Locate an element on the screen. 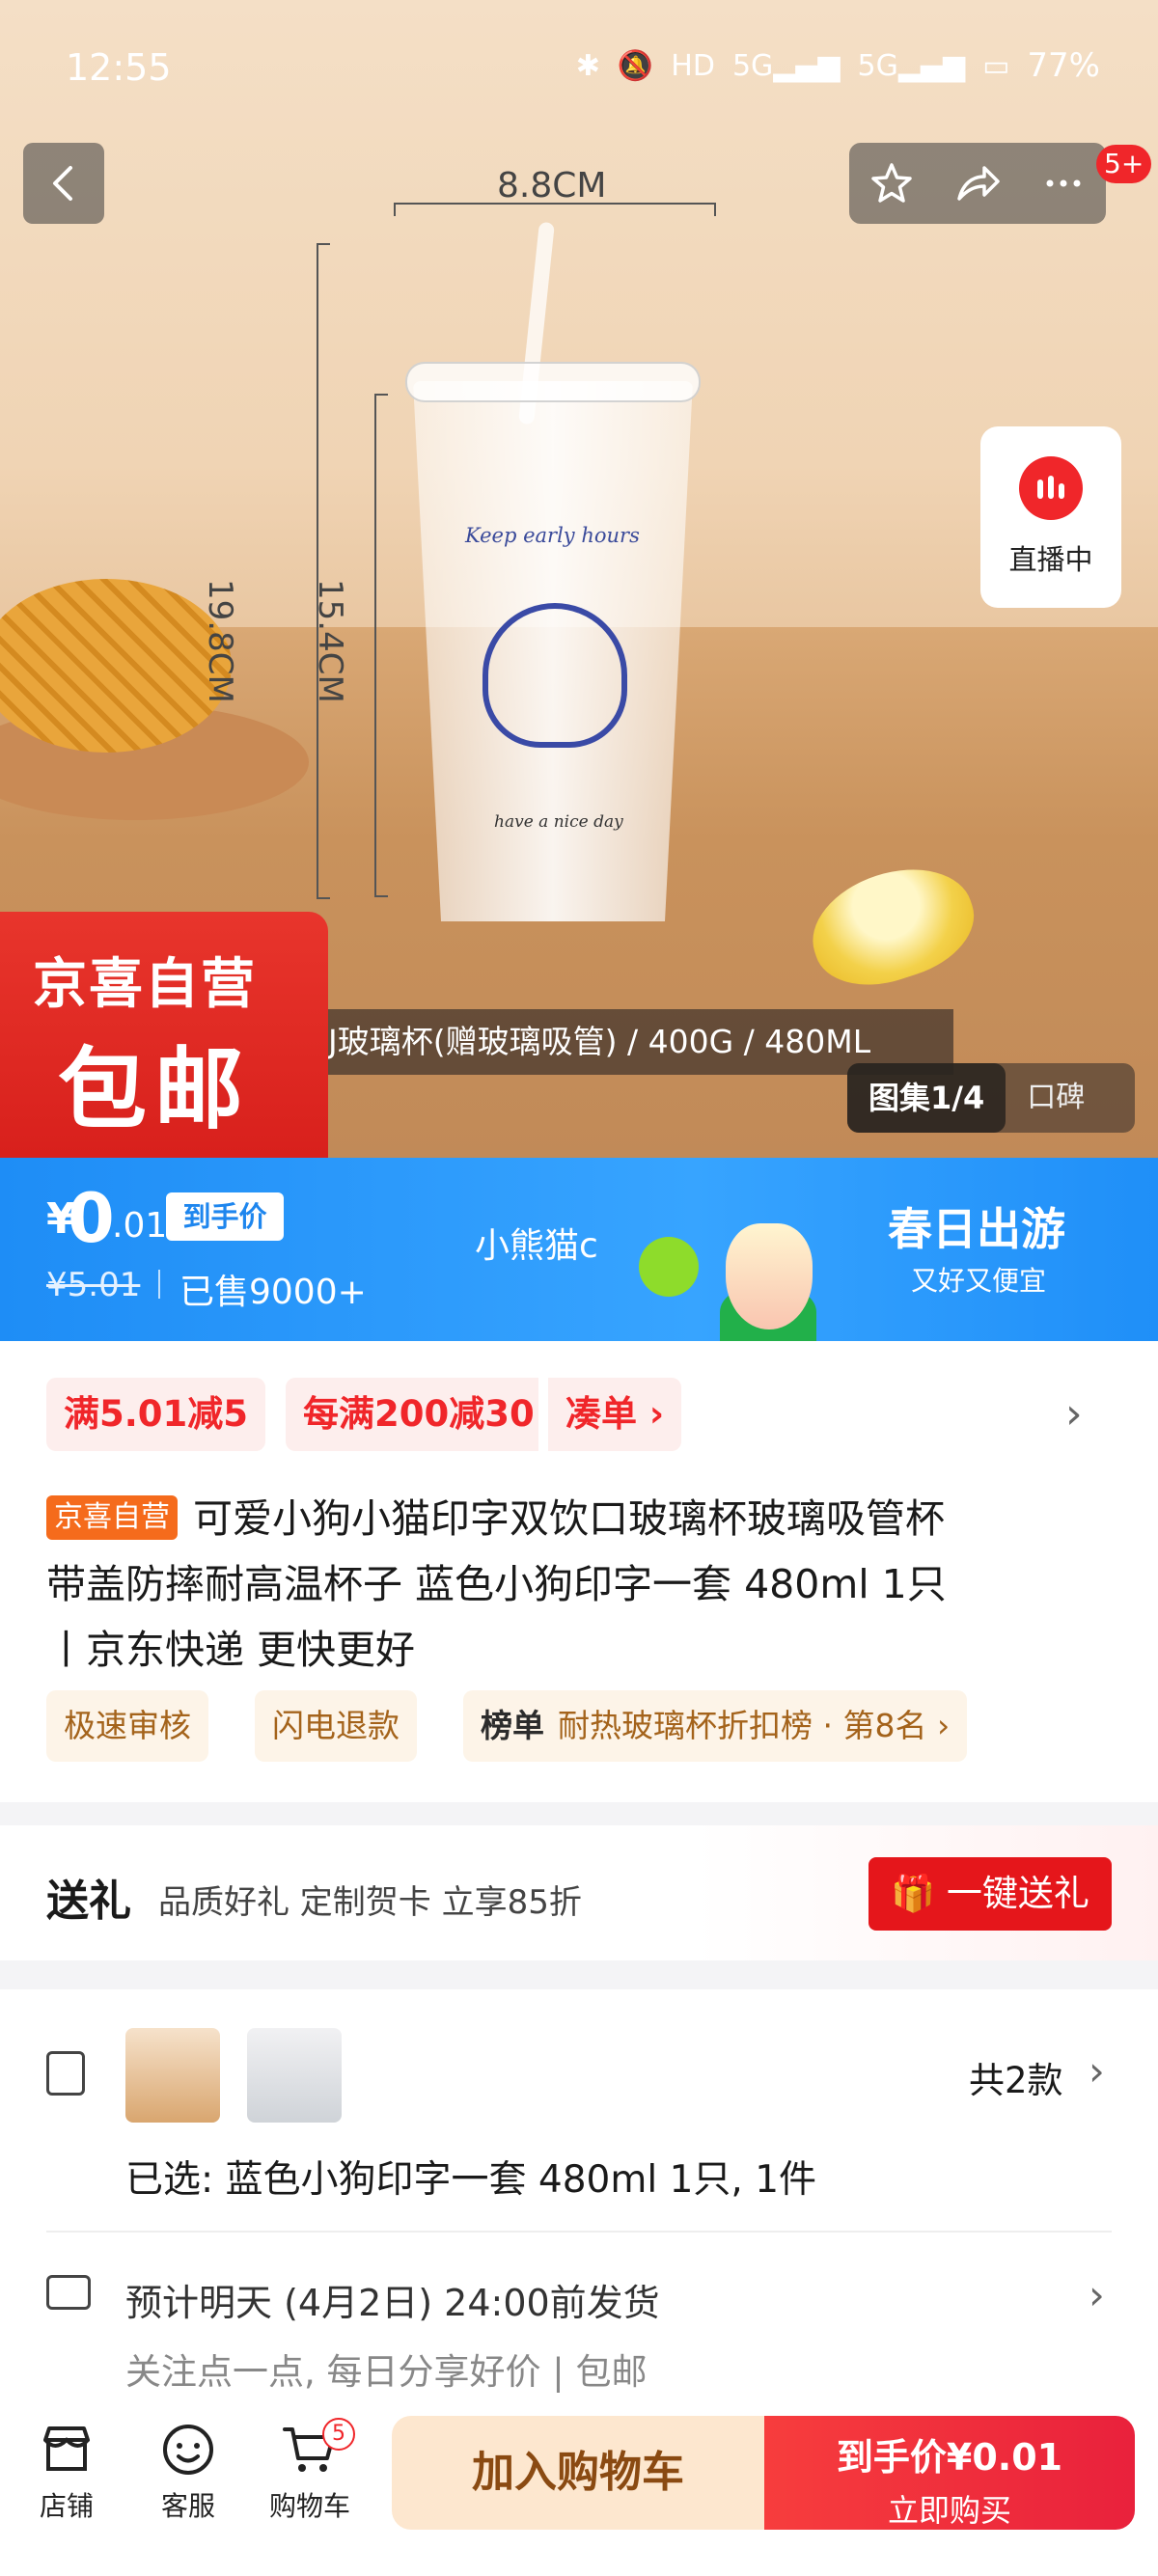 This screenshot has height=2576, width=1158. share-icon is located at coordinates (977, 183).